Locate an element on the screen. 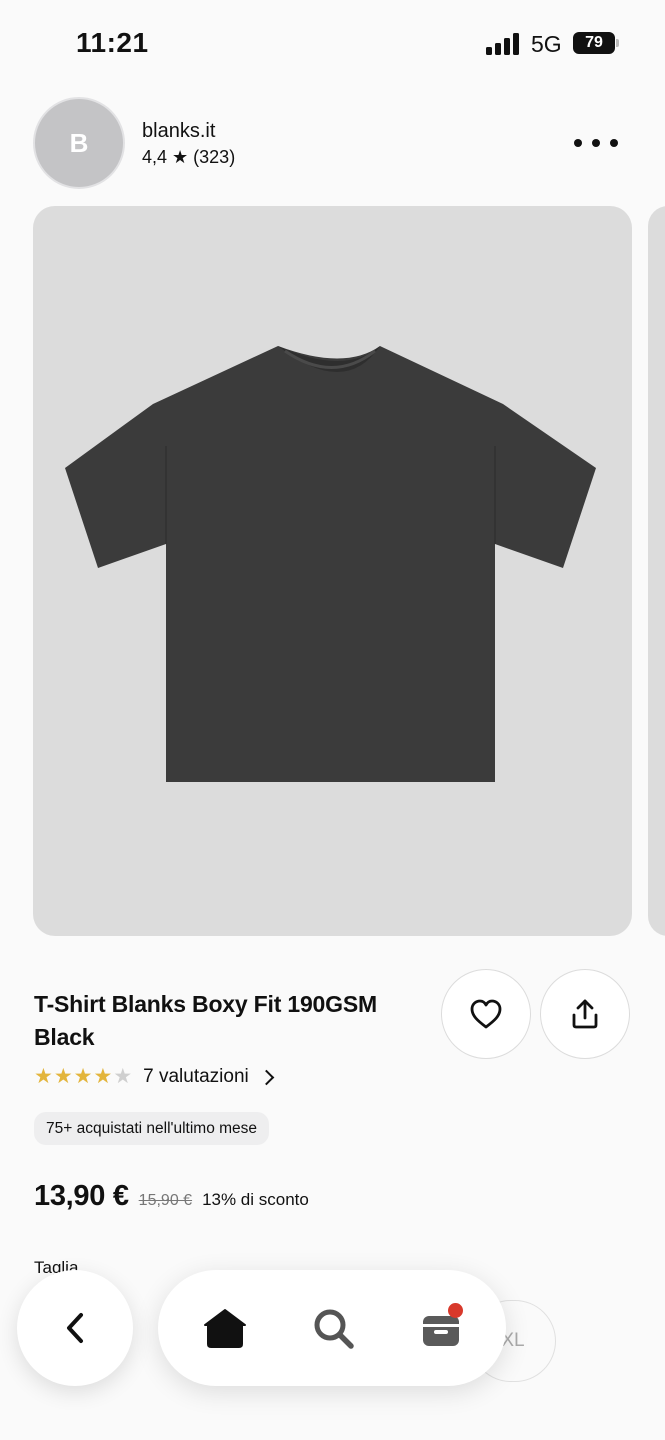 The width and height of the screenshot is (665, 1440). seller-rating: 4,4 ★ (323) is located at coordinates (189, 157).